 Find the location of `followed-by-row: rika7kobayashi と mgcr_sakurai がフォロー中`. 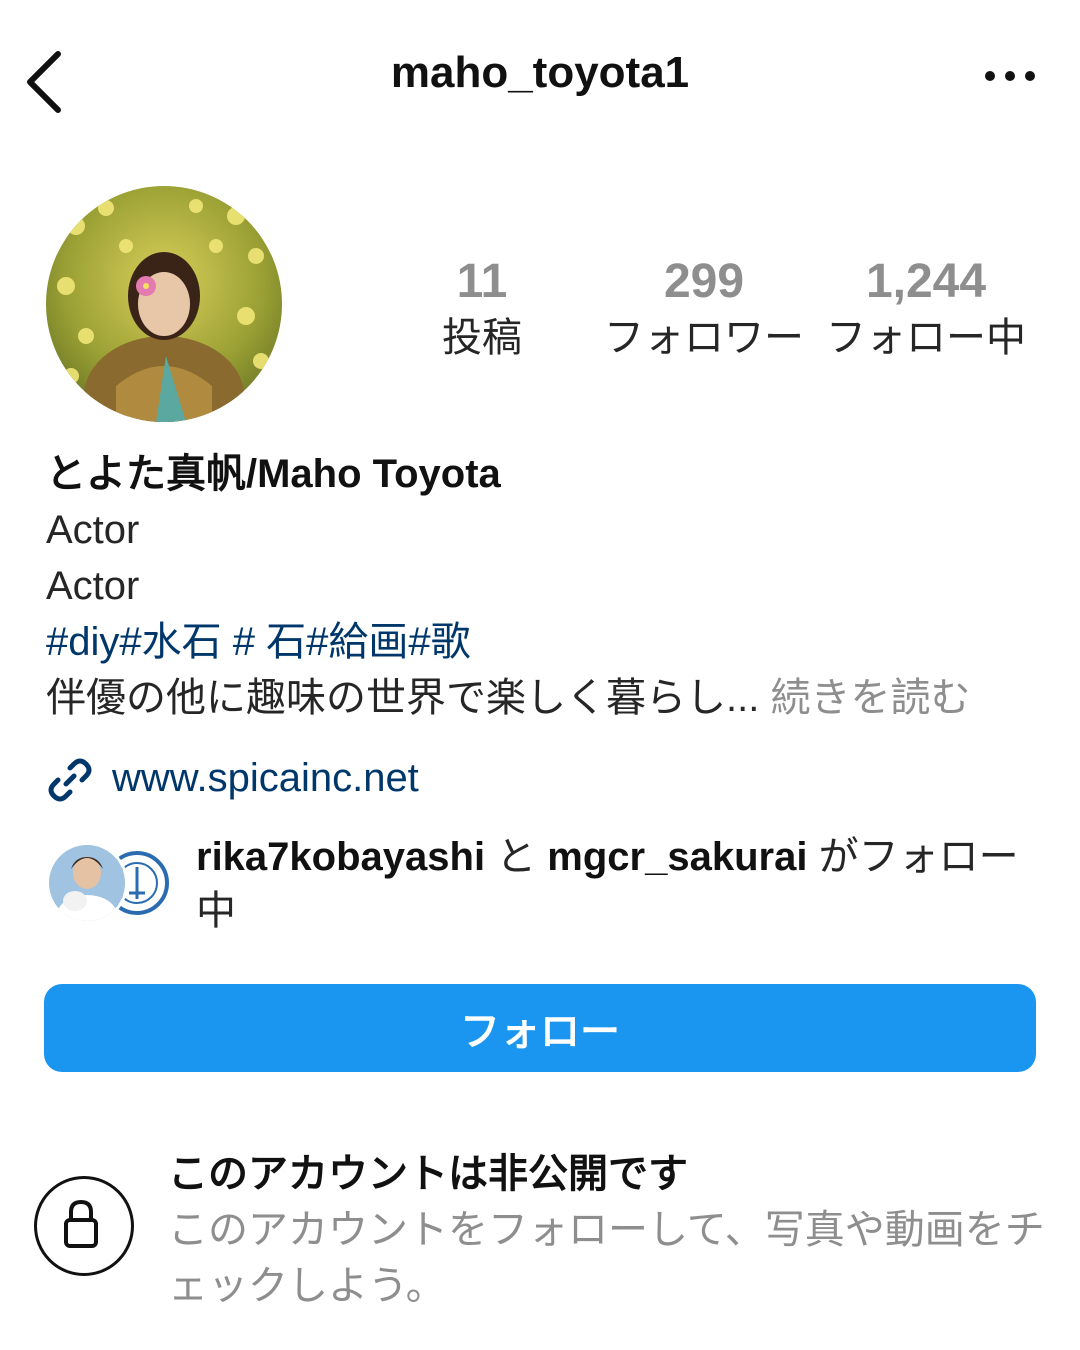

followed-by-row: rika7kobayashi と mgcr_sakurai がフォロー中 is located at coordinates (546, 885).